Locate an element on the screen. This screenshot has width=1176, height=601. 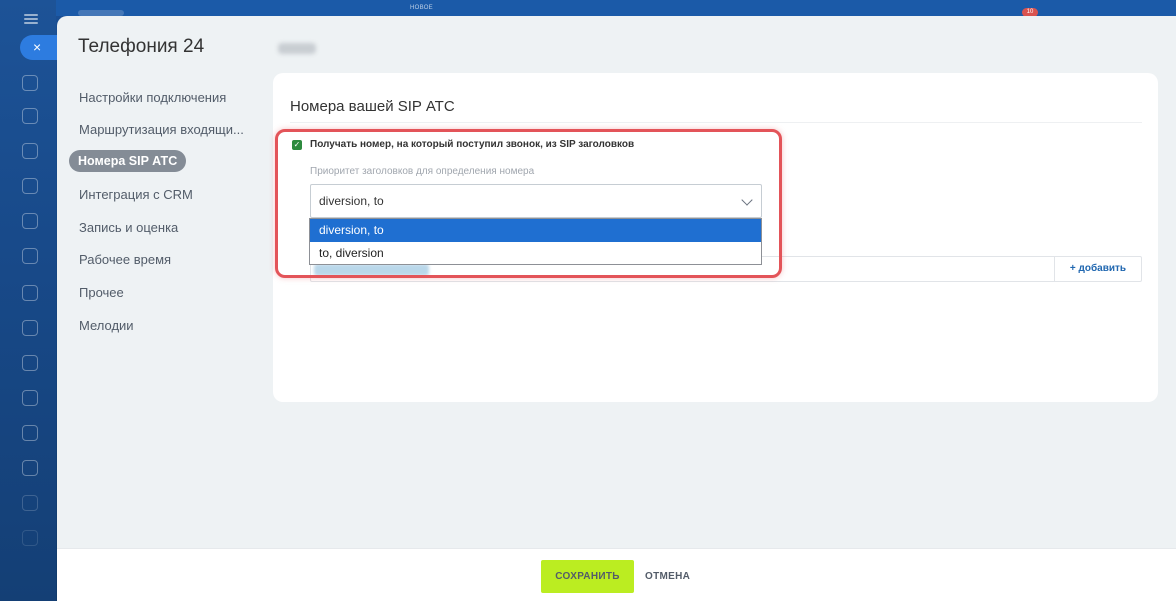
feed-icon is located at coordinates (30, 83).